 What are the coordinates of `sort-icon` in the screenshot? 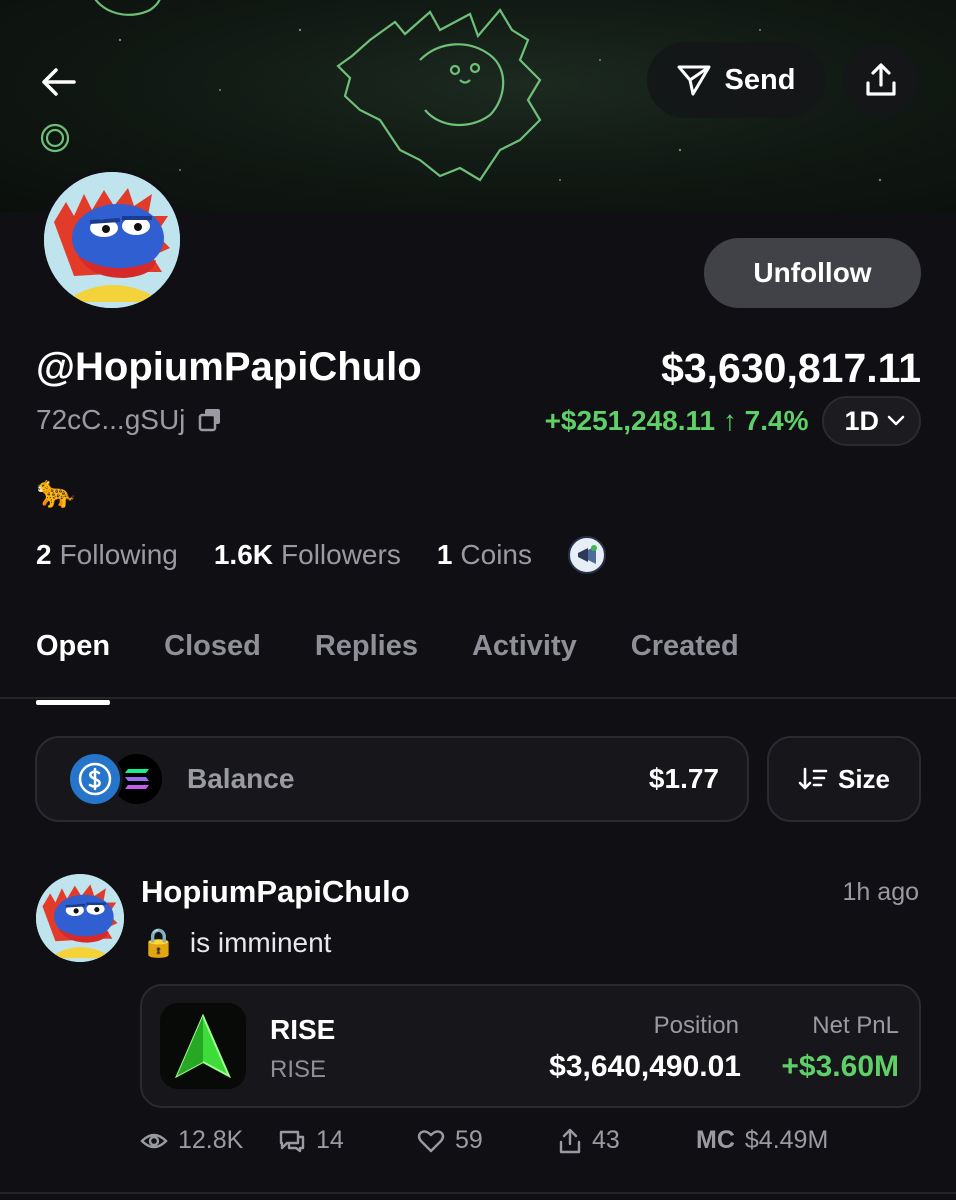 It's located at (813, 778).